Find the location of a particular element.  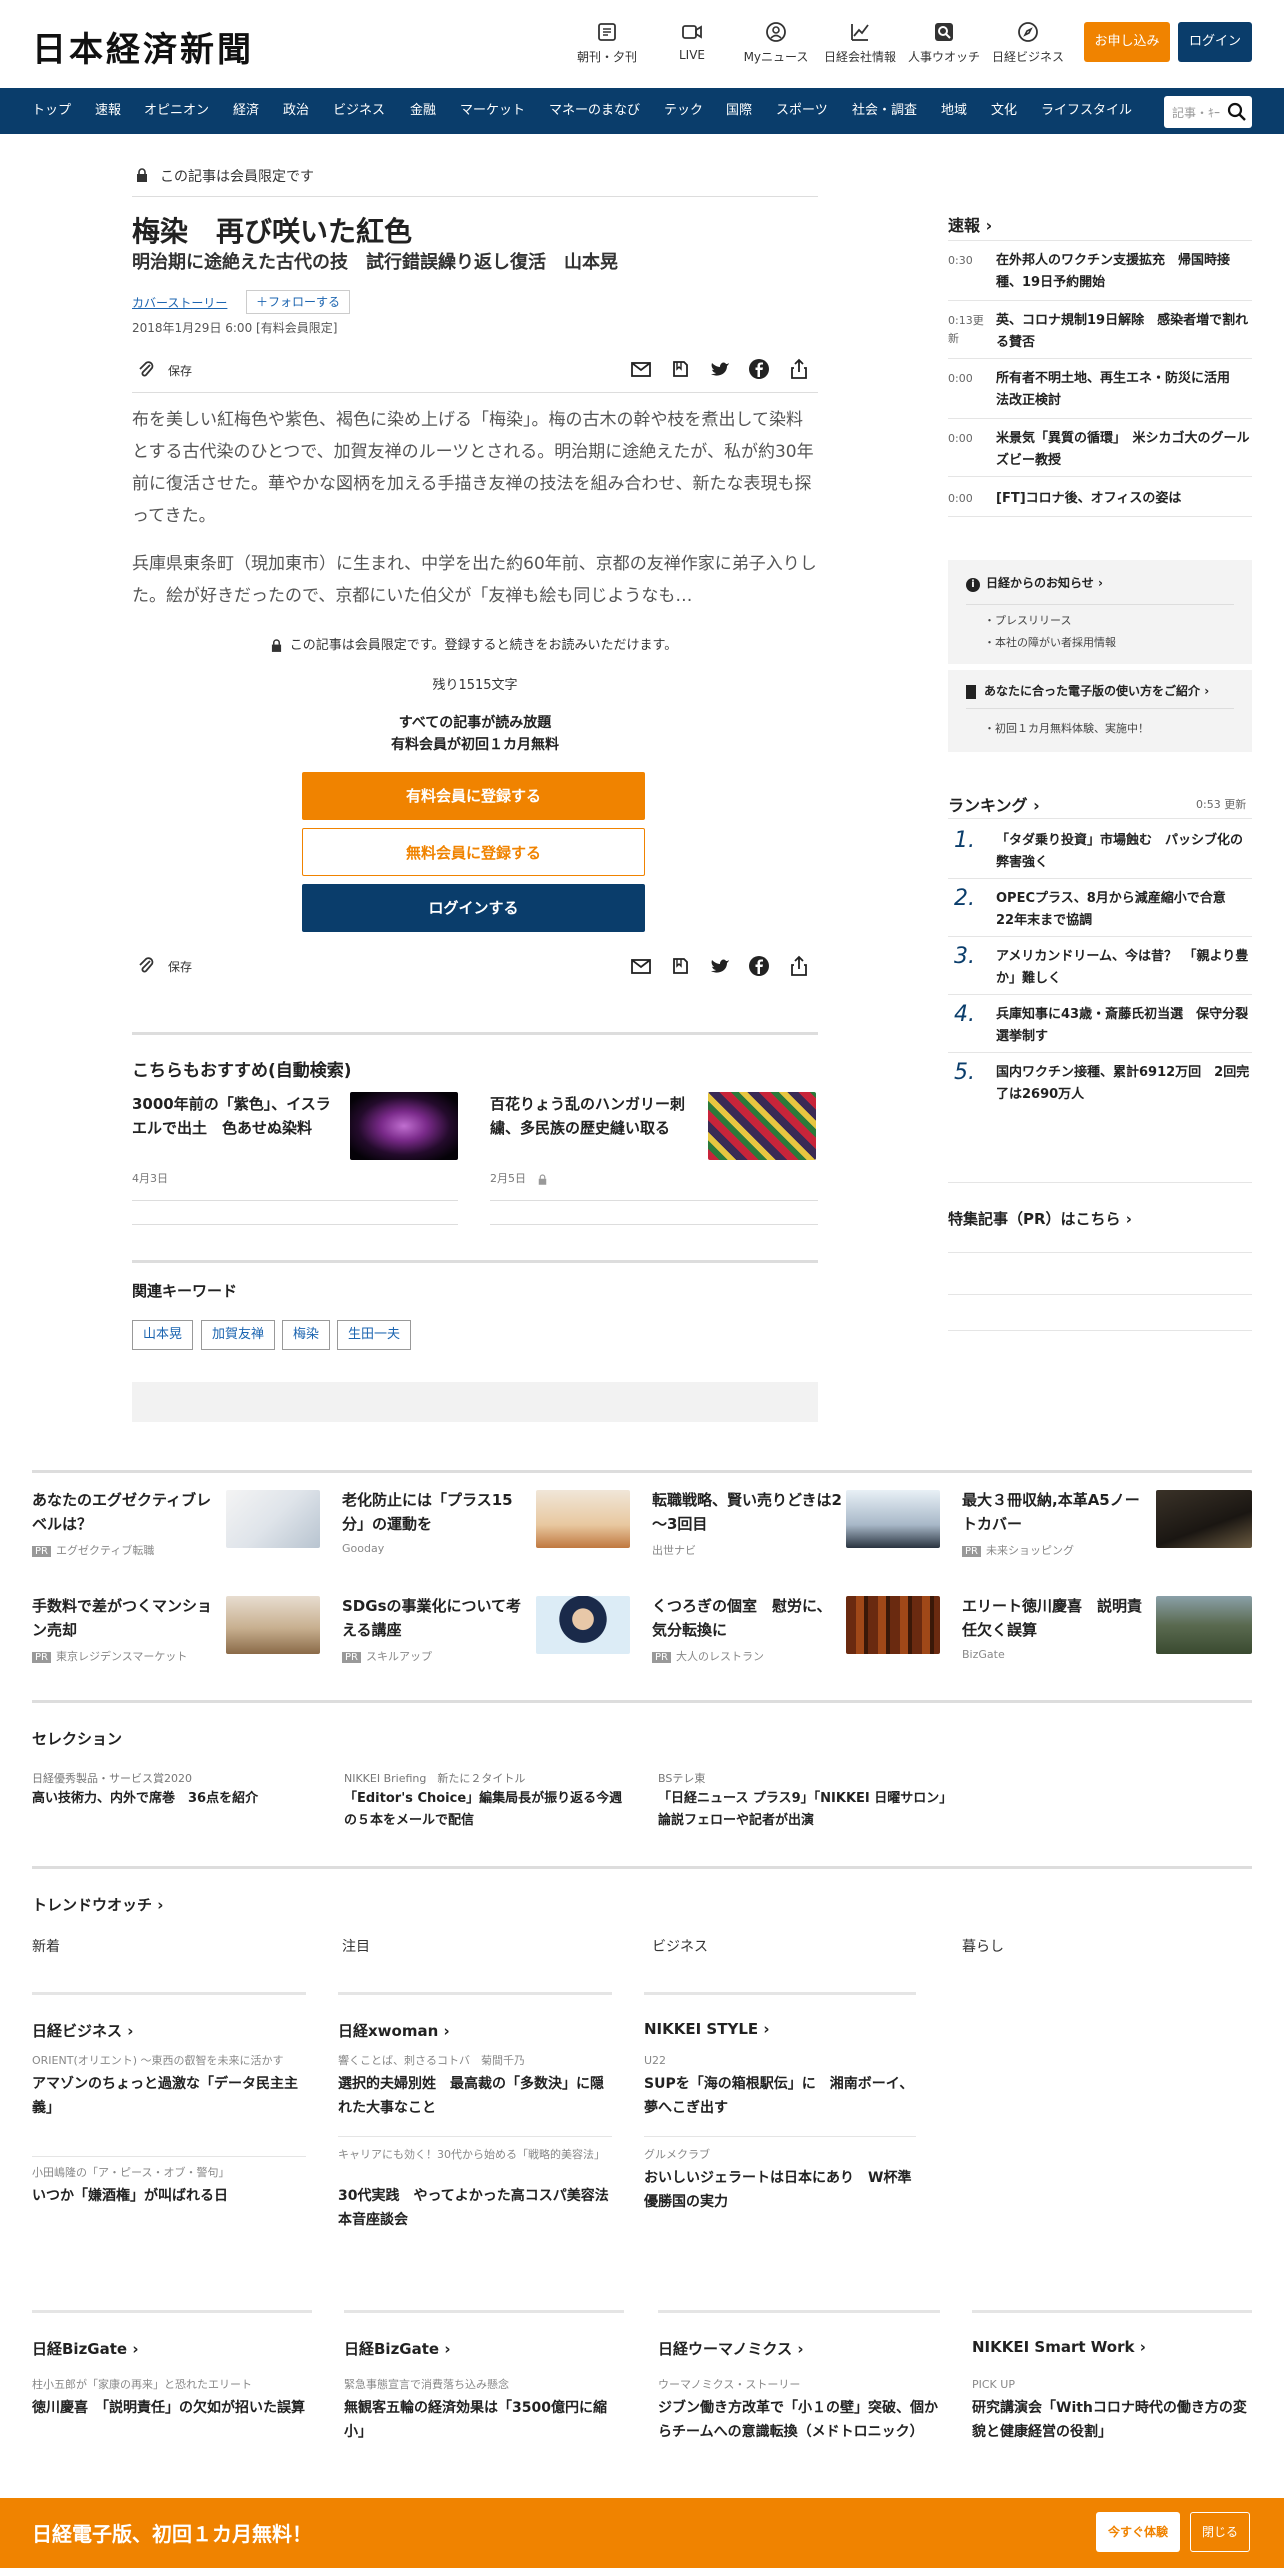

register-paid-button: 有料会員に登録する is located at coordinates (473, 796).